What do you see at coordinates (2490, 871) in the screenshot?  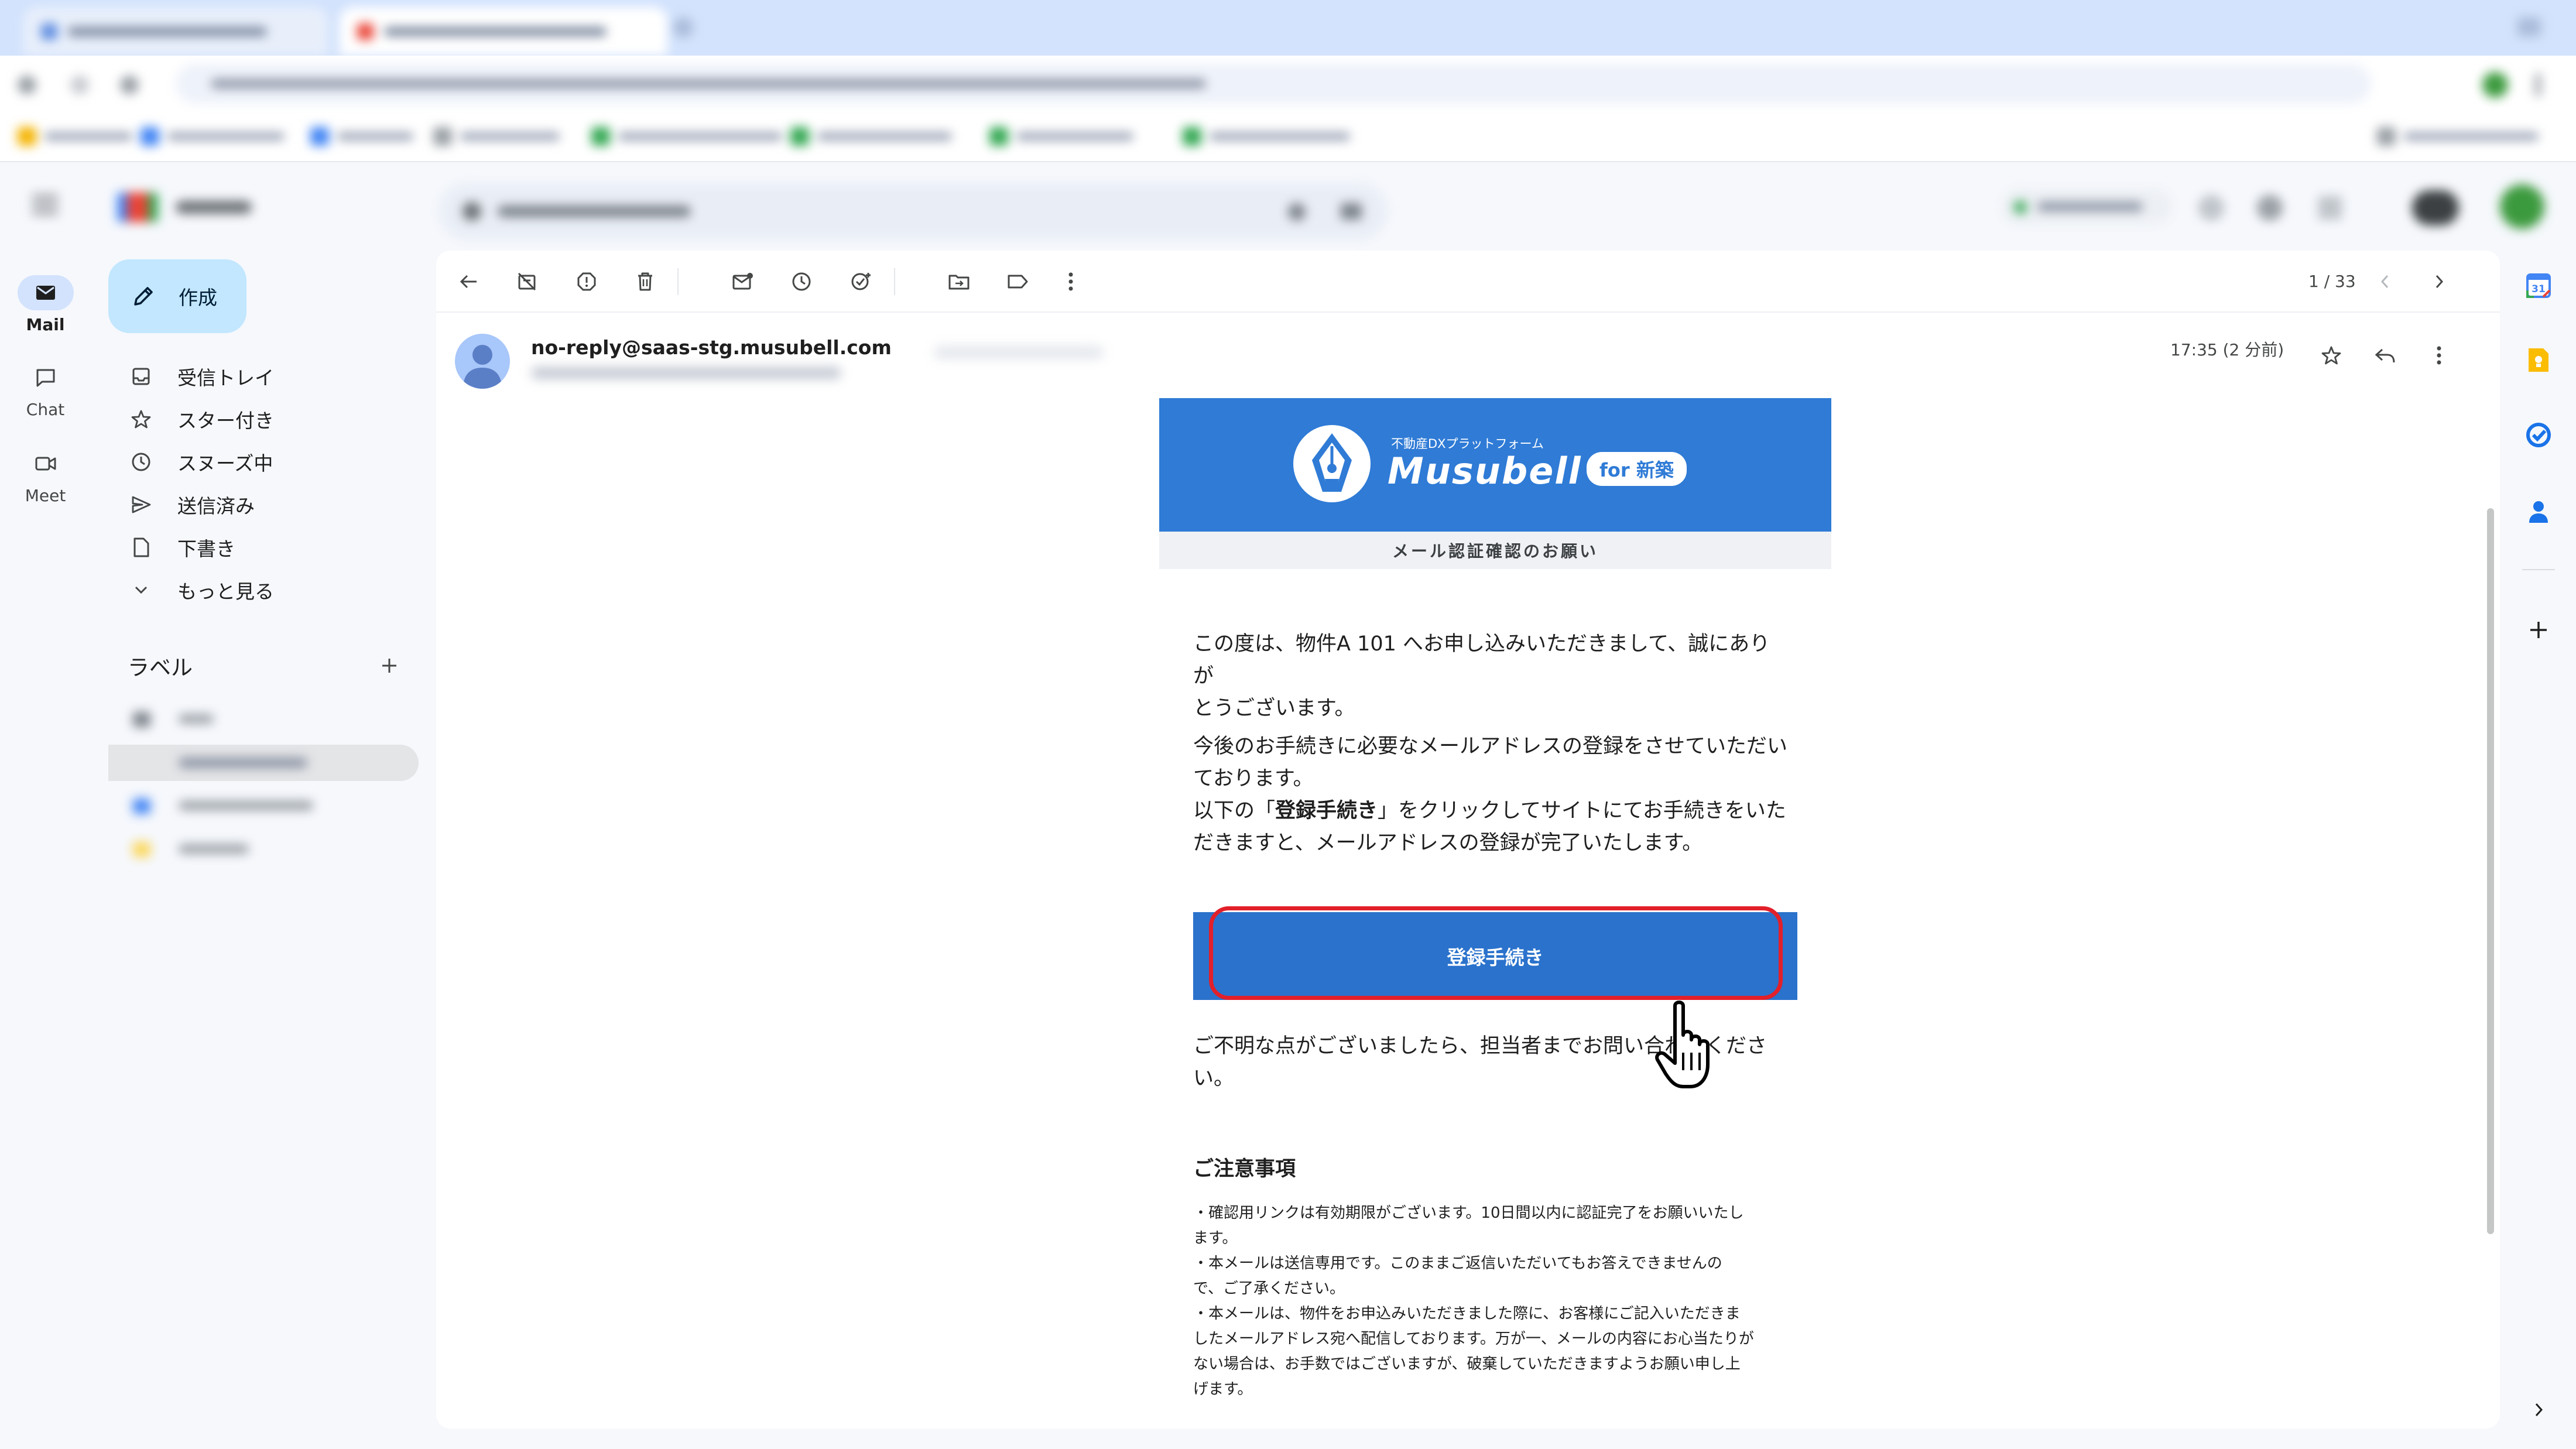 I see `scrollbar` at bounding box center [2490, 871].